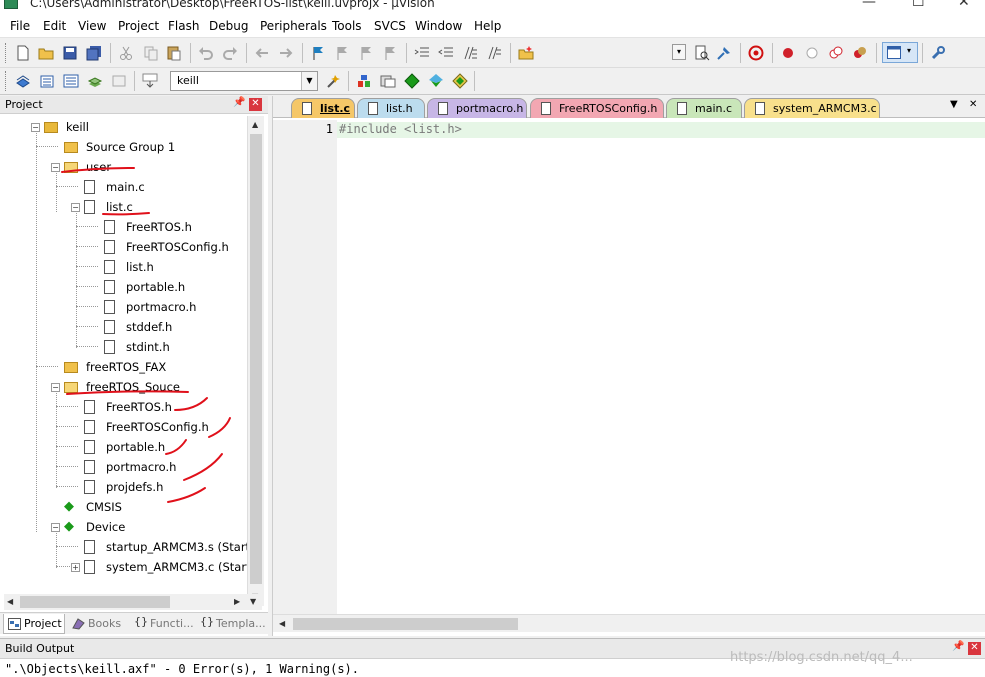 The width and height of the screenshot is (985, 677). I want to click on expand-system-armcm3-toggle: +, so click(75, 567).